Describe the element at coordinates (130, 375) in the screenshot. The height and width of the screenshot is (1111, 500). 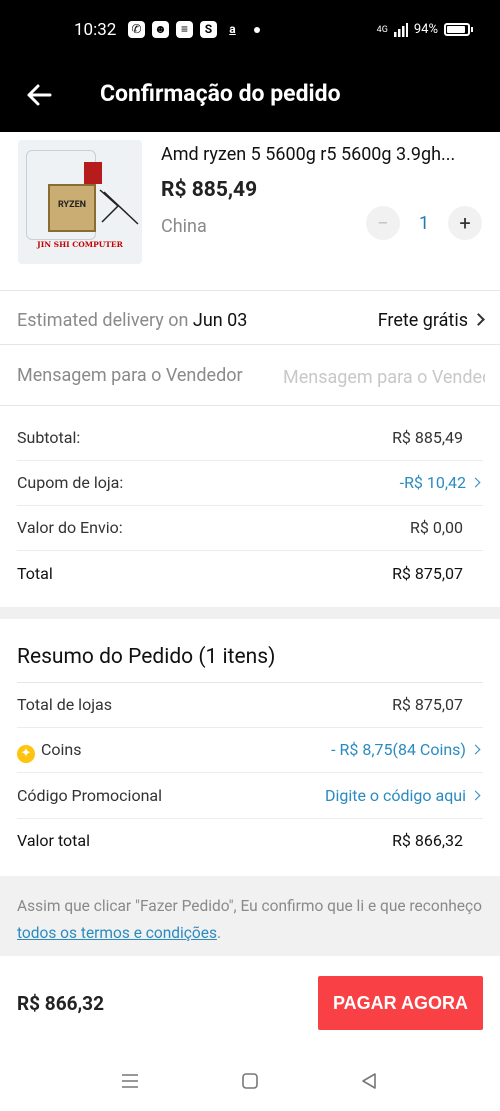
I see `message-label: Mensagem para o Vendedor` at that location.